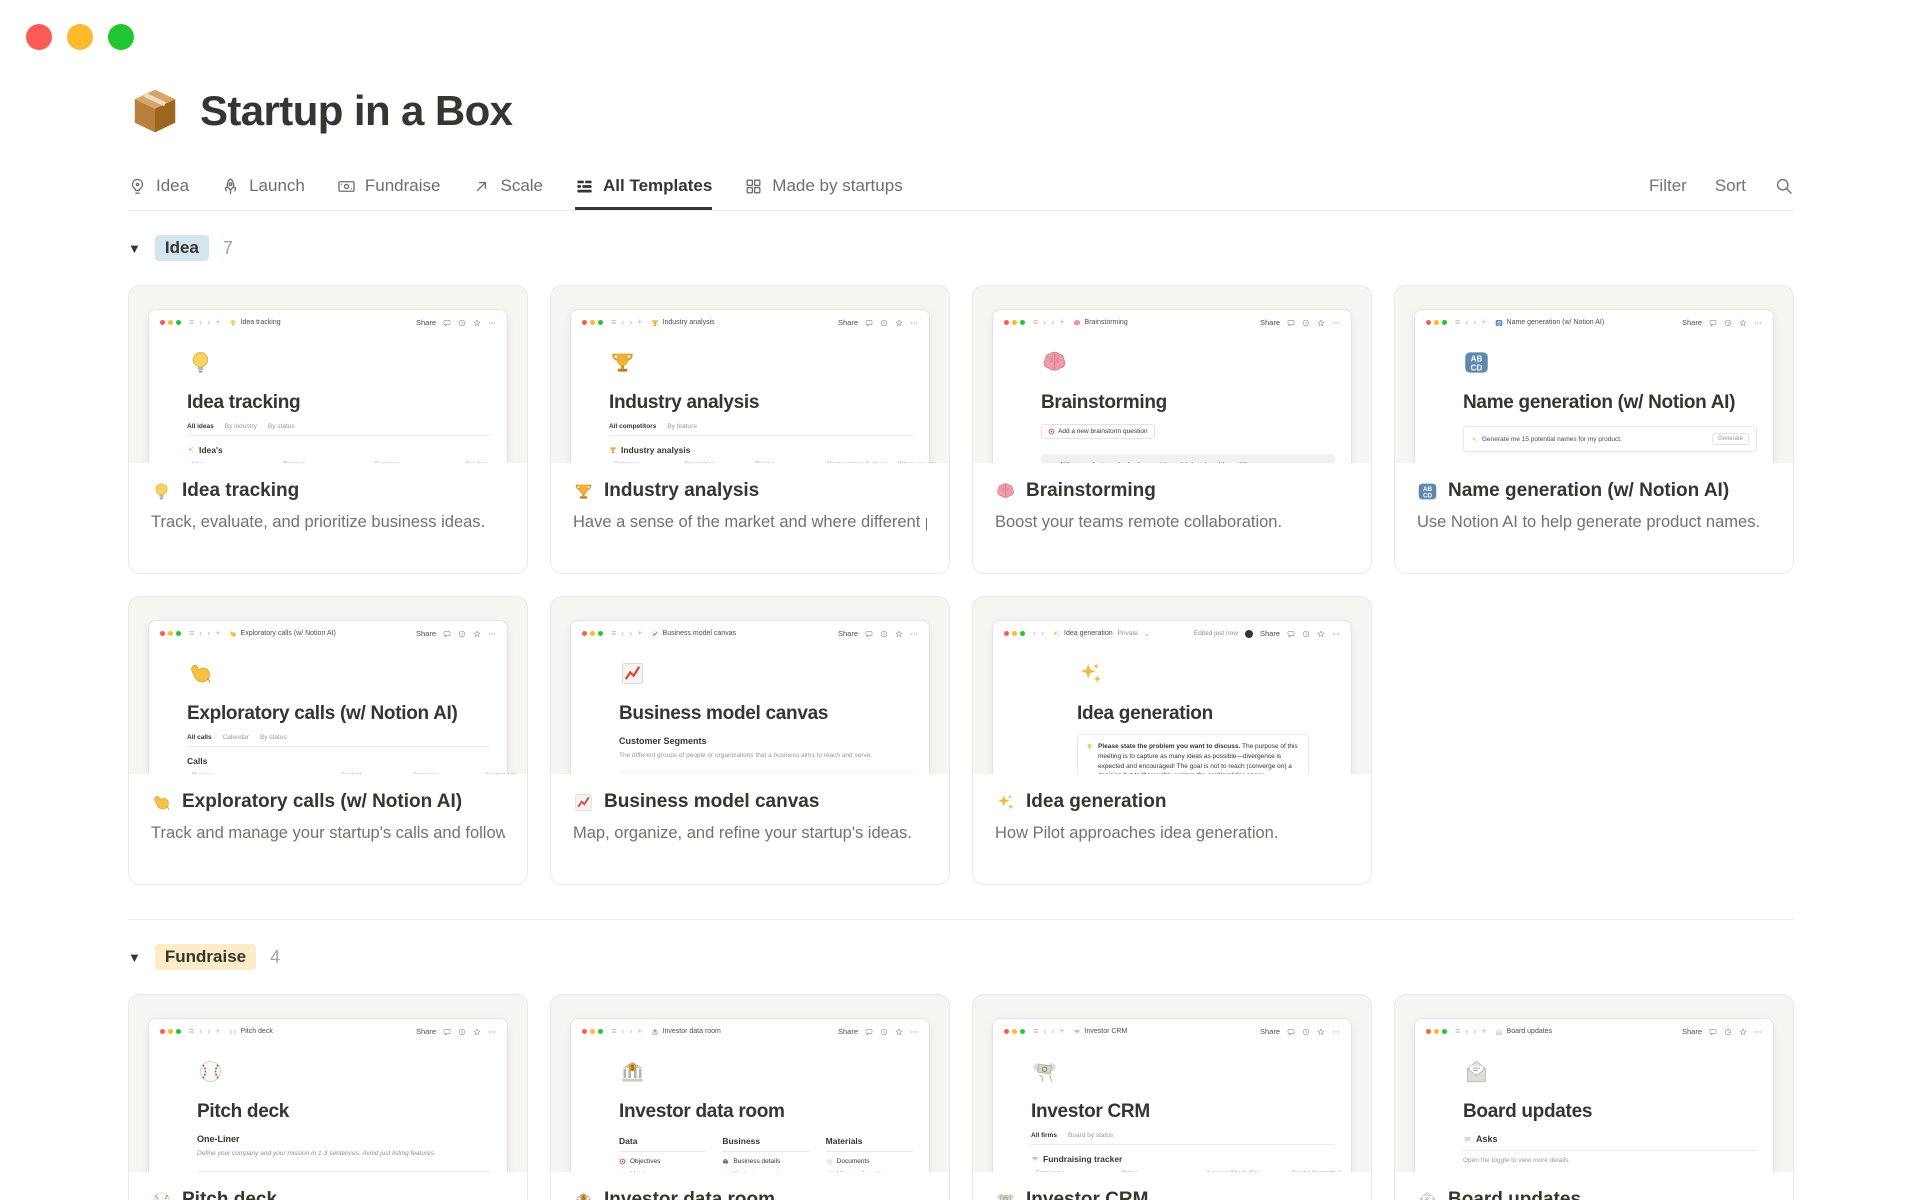  Describe the element at coordinates (39, 37) in the screenshot. I see `close-window-button` at that location.